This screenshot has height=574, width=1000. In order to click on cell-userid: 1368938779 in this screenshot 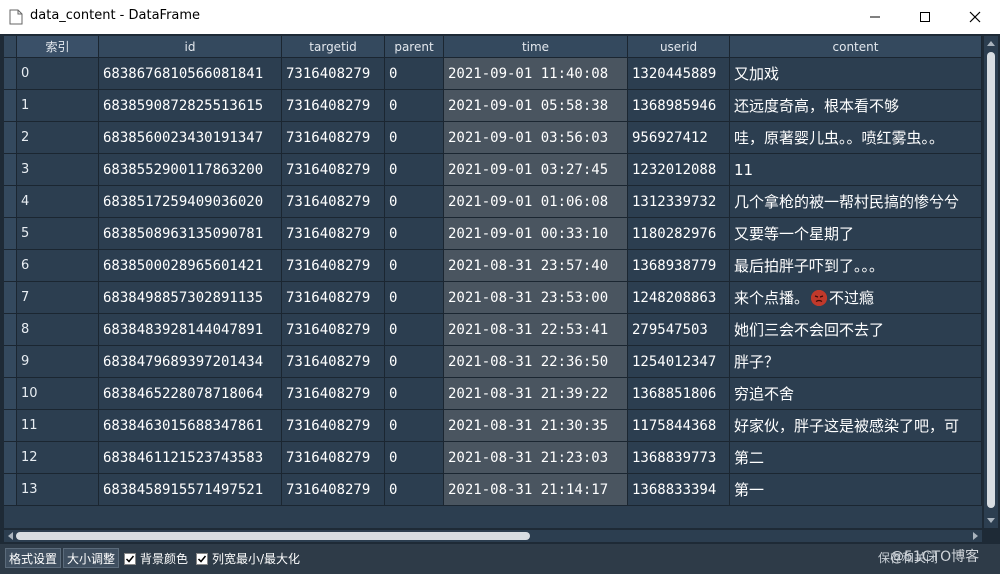, I will do `click(679, 266)`.